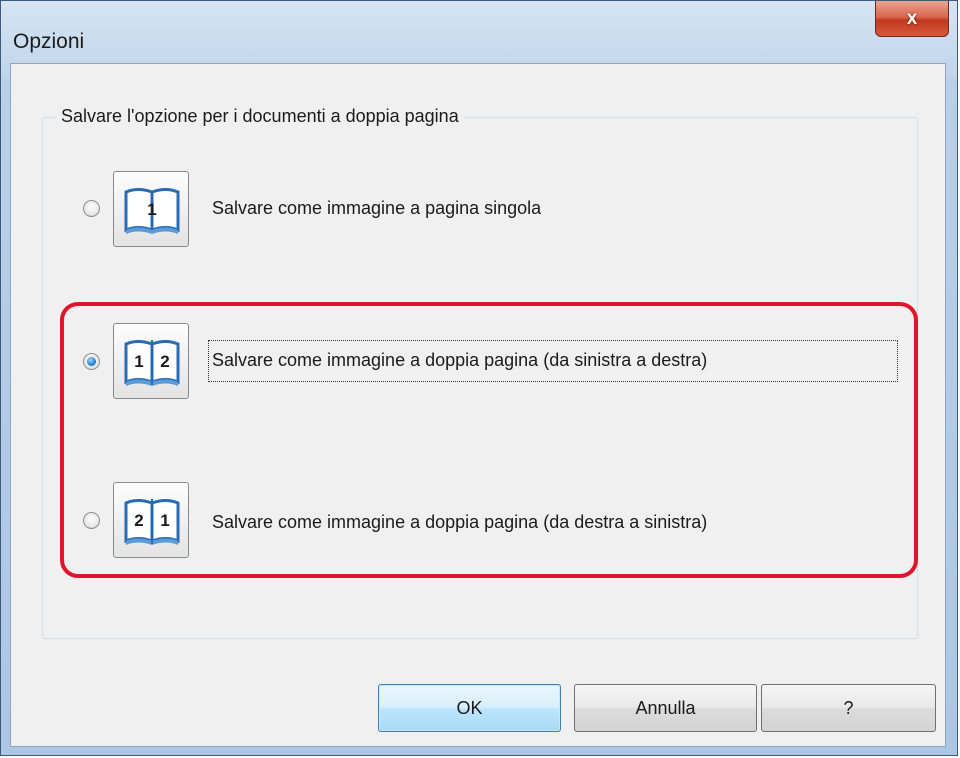 This screenshot has height=758, width=960. Describe the element at coordinates (469, 708) in the screenshot. I see `ok-button: OK` at that location.